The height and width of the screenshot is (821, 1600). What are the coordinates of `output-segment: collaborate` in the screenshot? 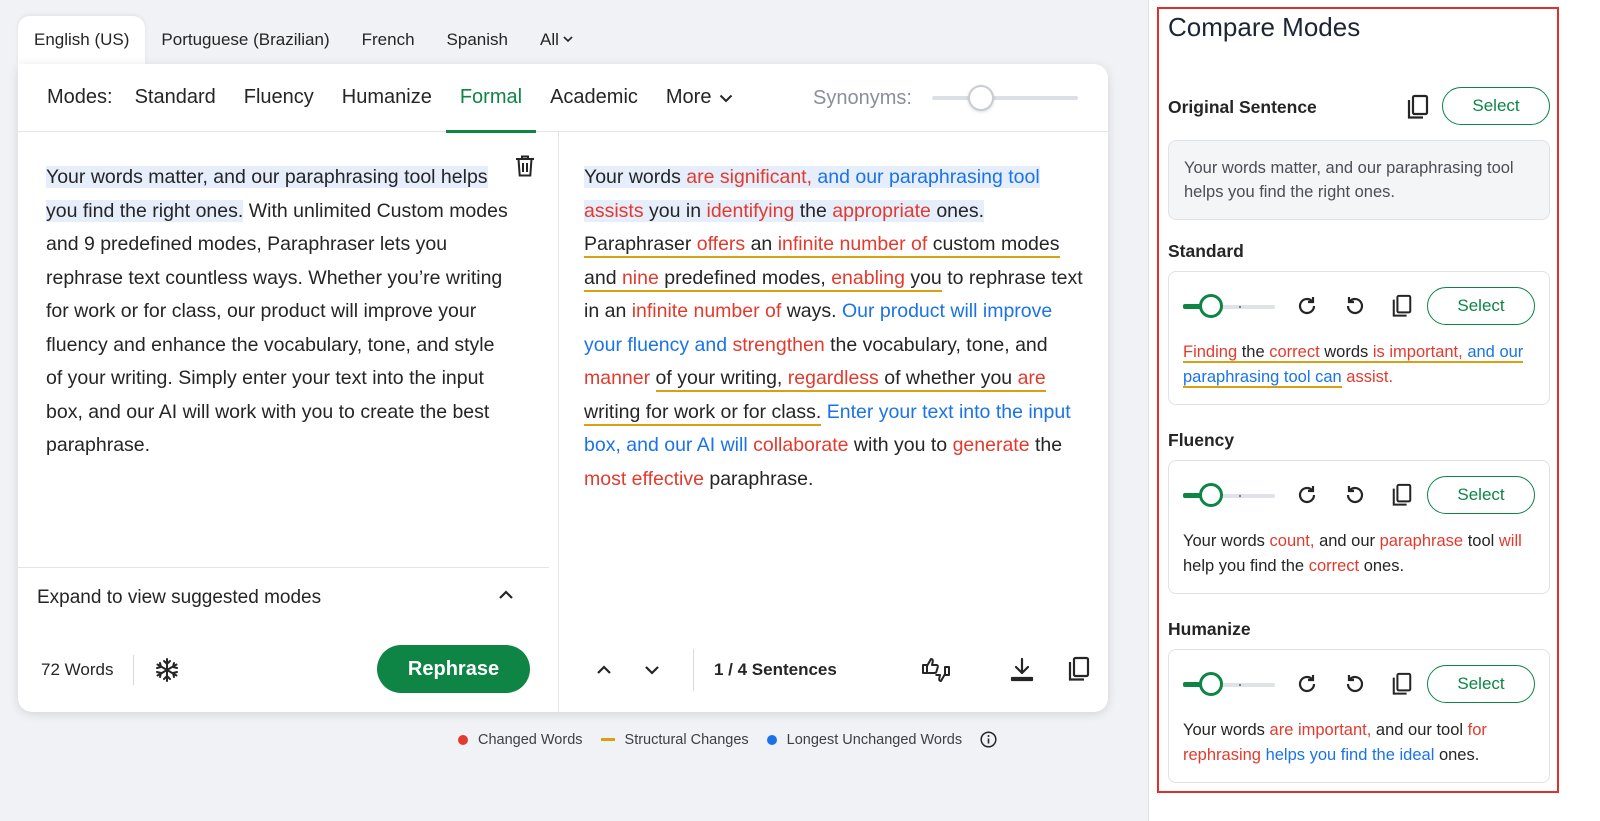 It's located at (800, 445).